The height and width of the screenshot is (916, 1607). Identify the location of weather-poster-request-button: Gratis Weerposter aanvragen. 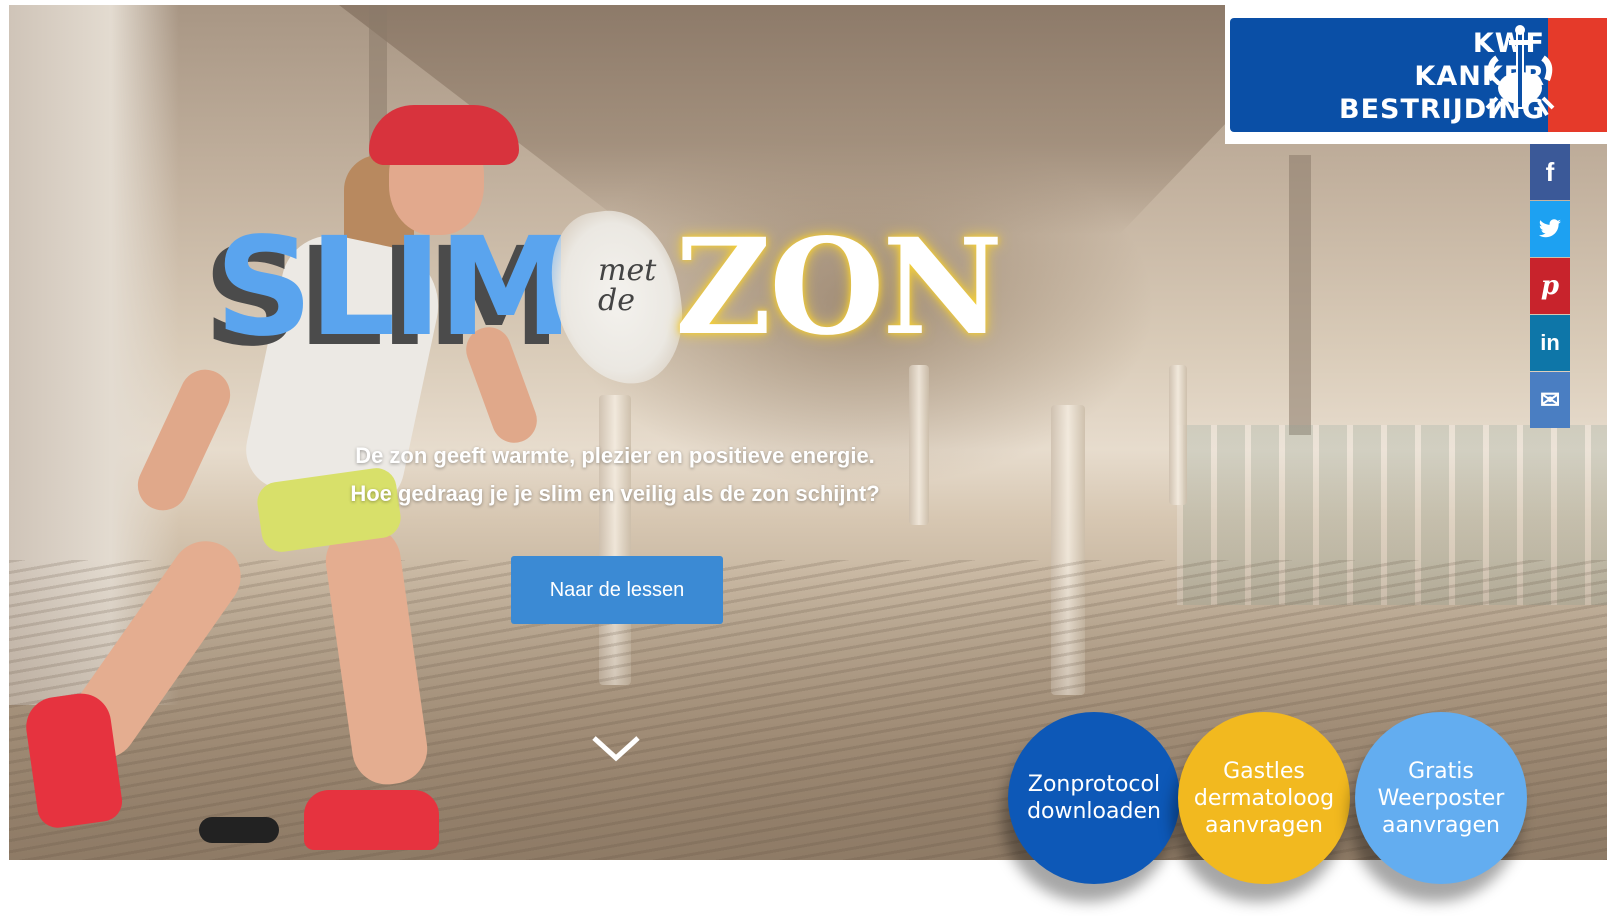
(1441, 798).